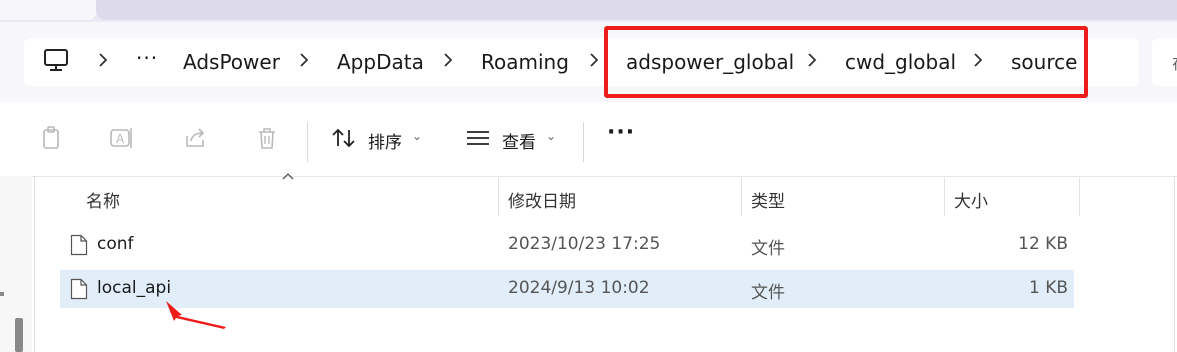 Image resolution: width=1177 pixels, height=352 pixels. What do you see at coordinates (584, 244) in the screenshot?
I see `file-modified: 2023/10/23 17:25` at bounding box center [584, 244].